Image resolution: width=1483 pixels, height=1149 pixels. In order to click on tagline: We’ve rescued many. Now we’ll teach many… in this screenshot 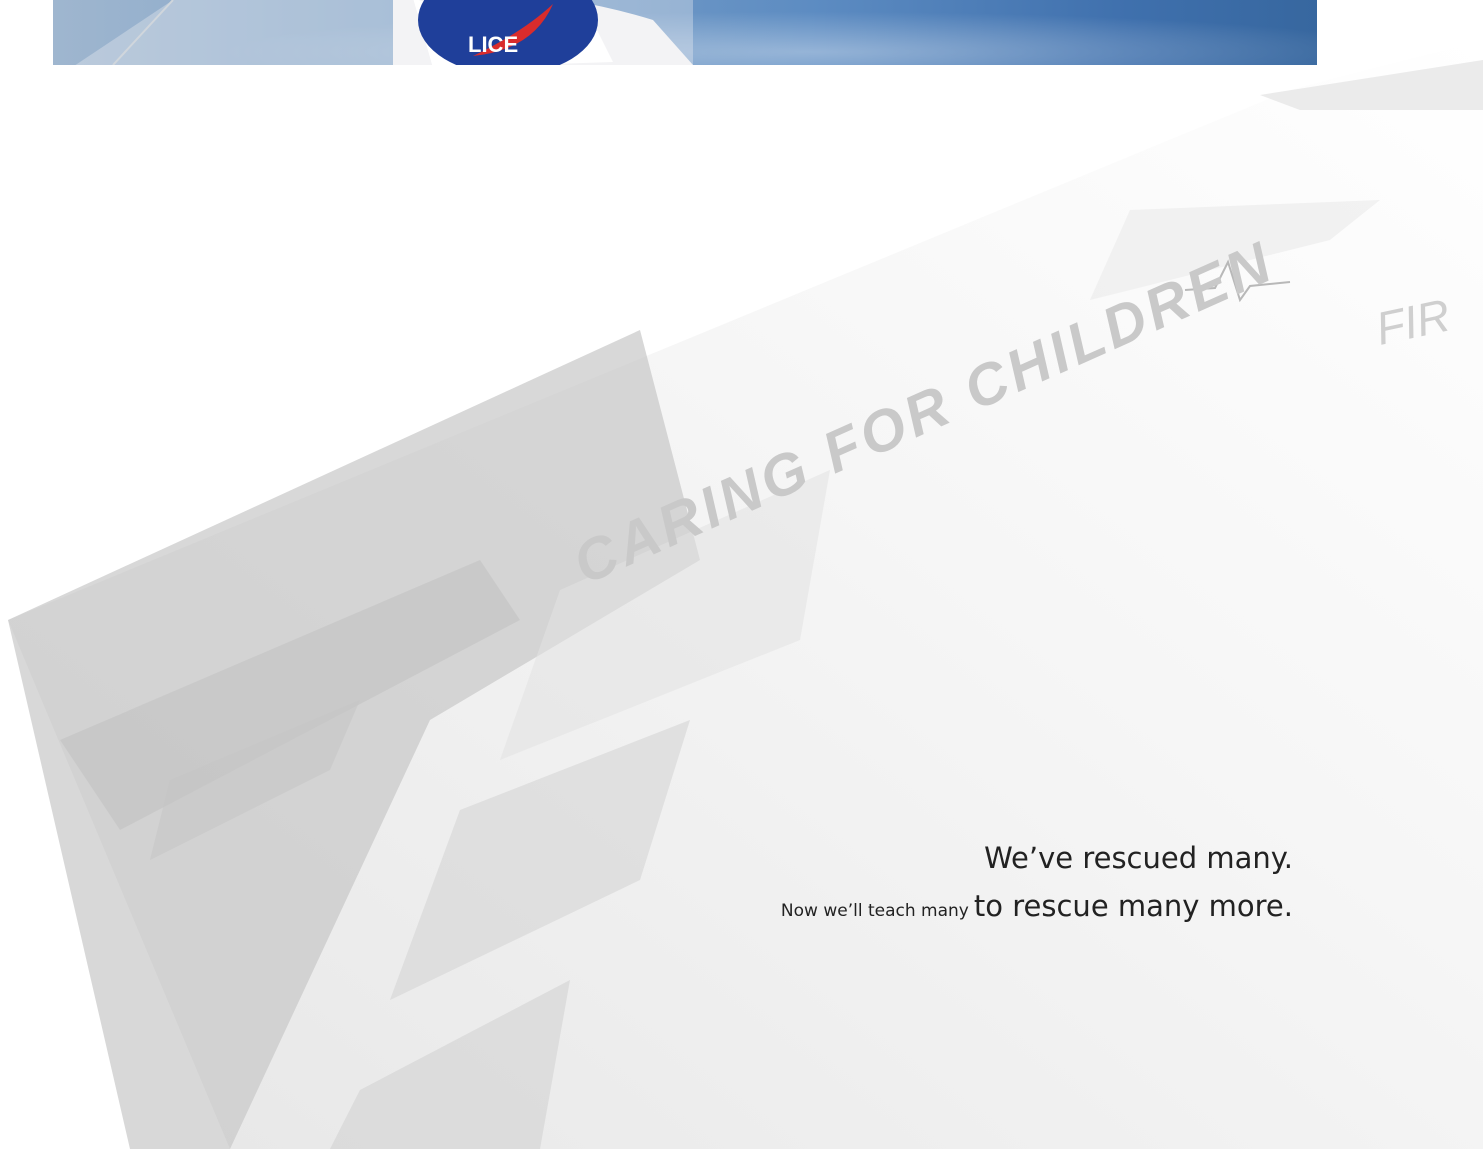, I will do `click(1037, 883)`.